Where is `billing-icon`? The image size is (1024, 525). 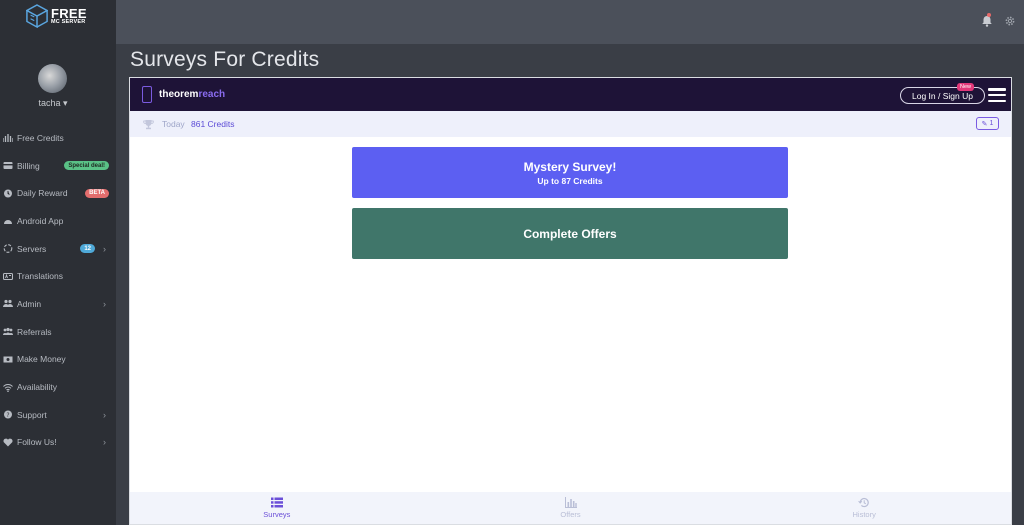 billing-icon is located at coordinates (7, 165).